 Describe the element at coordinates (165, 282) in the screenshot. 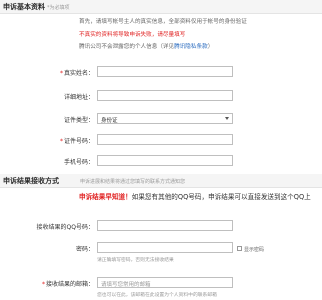

I see `receive-email-input: 请填写您常用的邮箱` at that location.